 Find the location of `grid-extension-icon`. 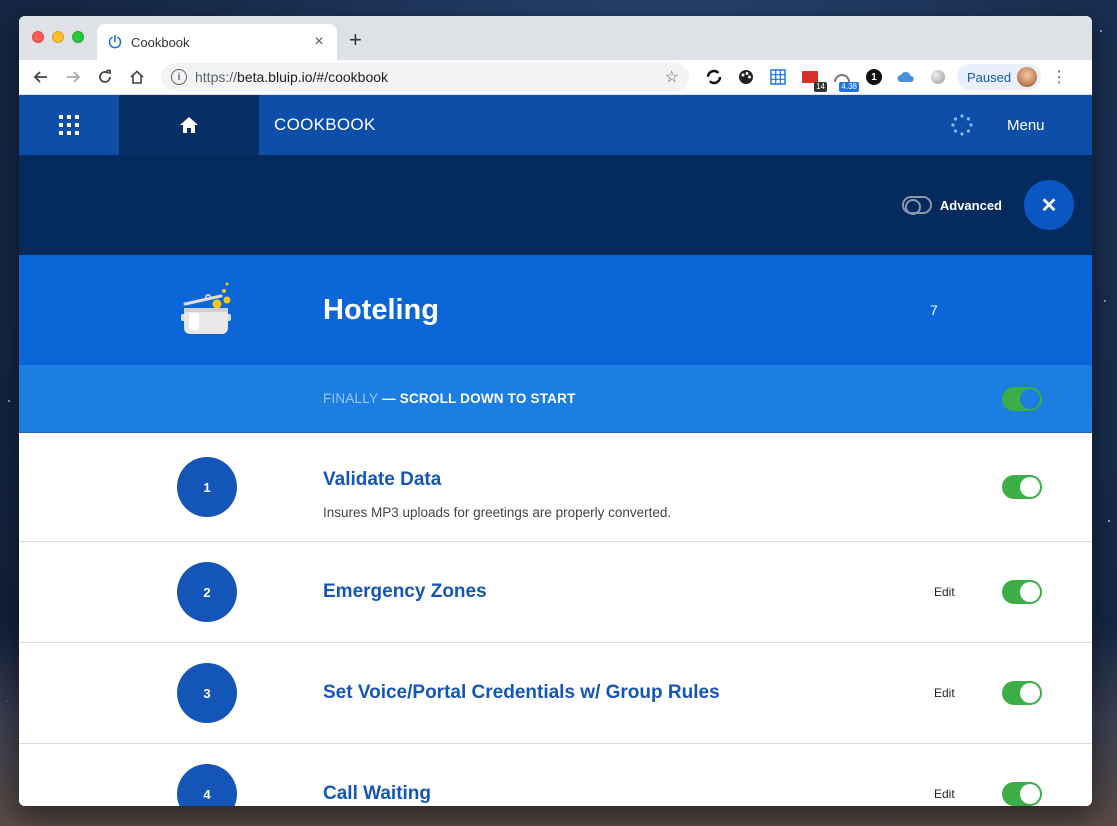

grid-extension-icon is located at coordinates (778, 77).